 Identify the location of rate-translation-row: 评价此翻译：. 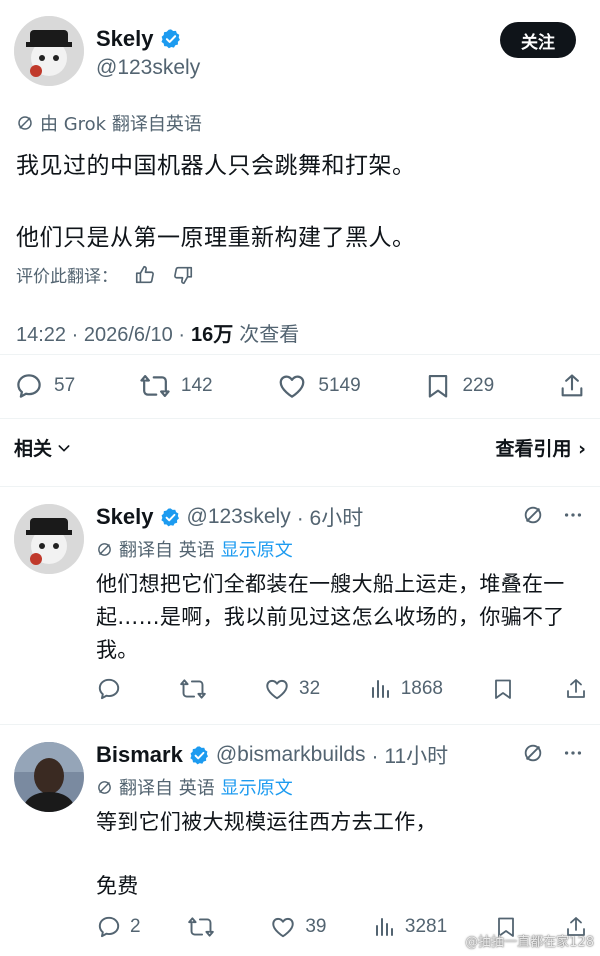
(105, 274).